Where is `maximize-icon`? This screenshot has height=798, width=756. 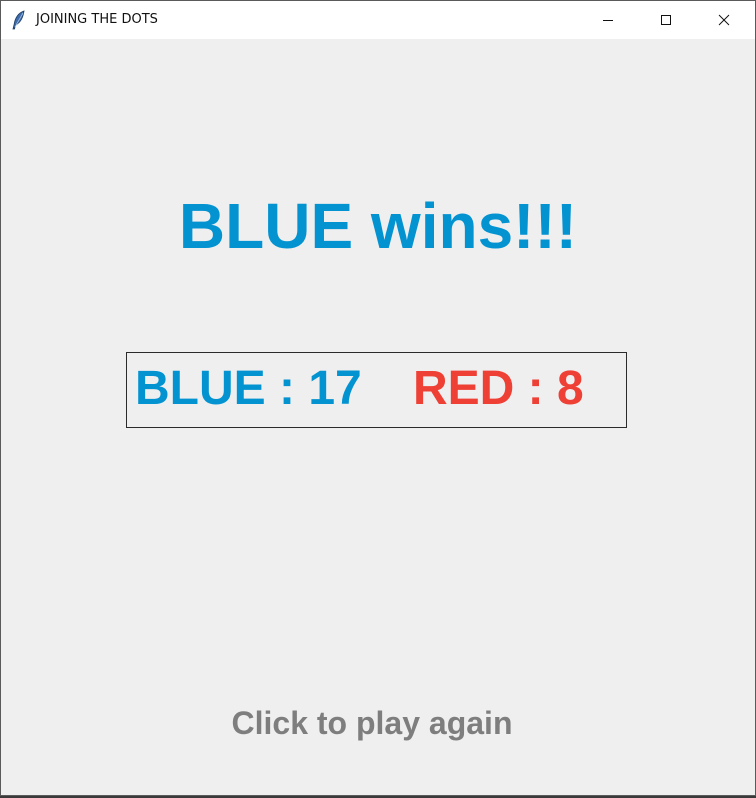 maximize-icon is located at coordinates (666, 20).